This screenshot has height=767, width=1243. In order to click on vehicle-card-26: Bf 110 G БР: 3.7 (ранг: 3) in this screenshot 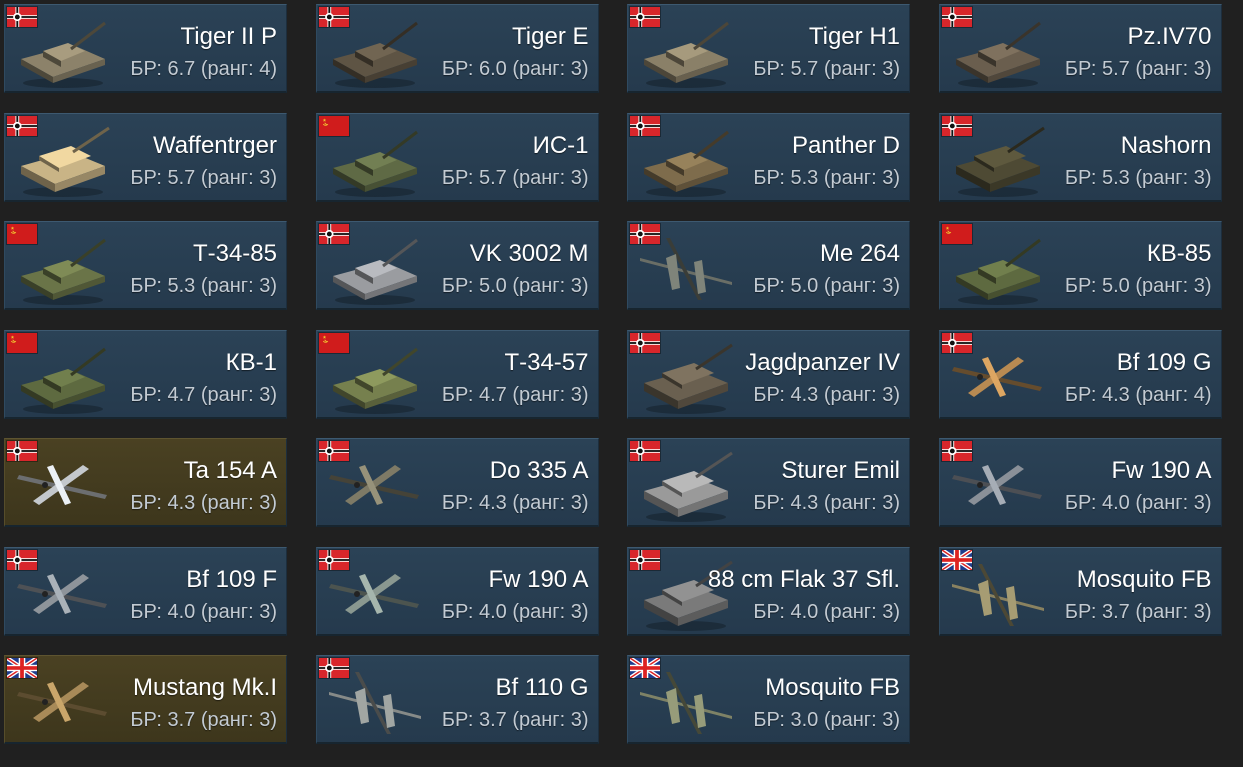, I will do `click(457, 699)`.